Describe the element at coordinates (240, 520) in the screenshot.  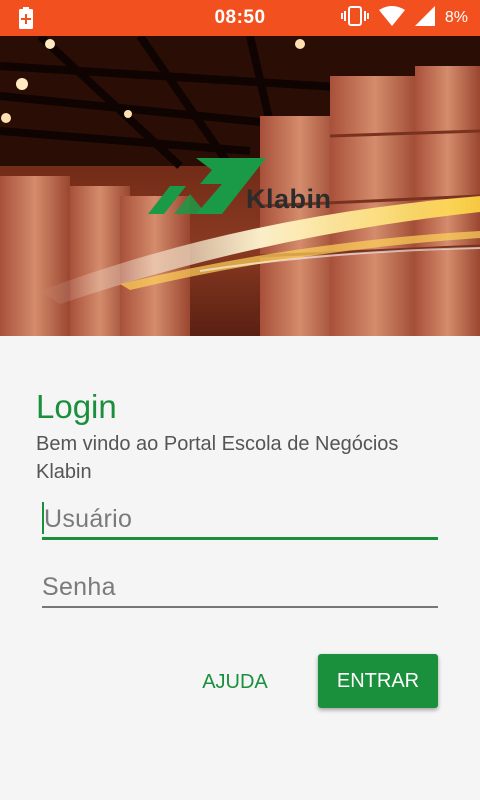
I see `username-field: Usuário` at that location.